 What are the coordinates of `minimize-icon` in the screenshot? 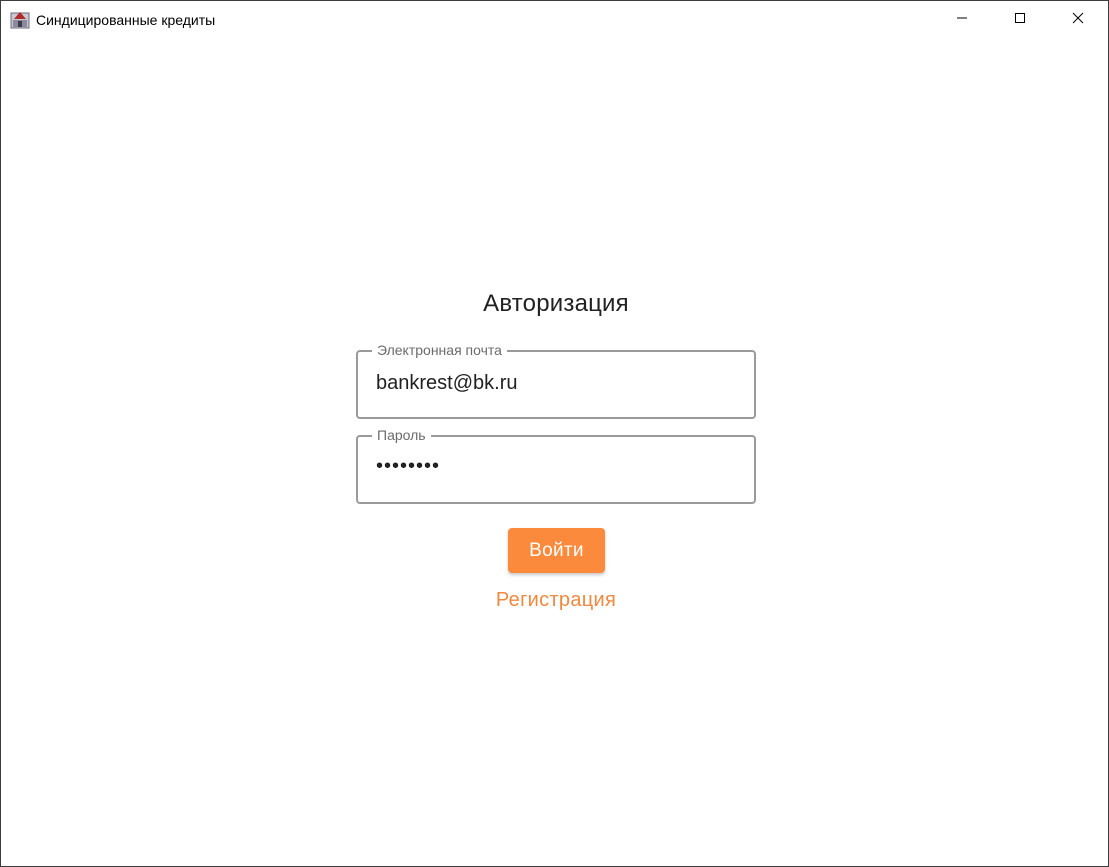 It's located at (962, 20).